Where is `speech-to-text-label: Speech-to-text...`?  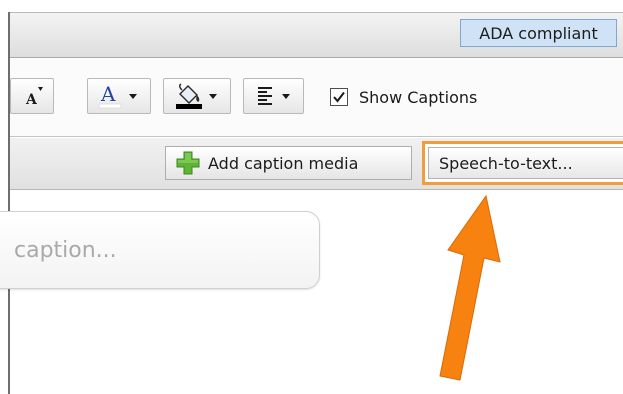 speech-to-text-label: Speech-to-text... is located at coordinates (506, 163).